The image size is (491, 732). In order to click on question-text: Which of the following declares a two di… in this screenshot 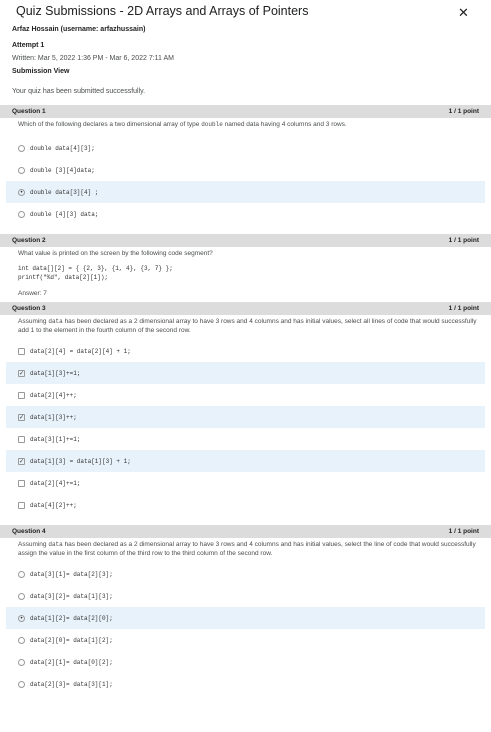, I will do `click(245, 124)`.